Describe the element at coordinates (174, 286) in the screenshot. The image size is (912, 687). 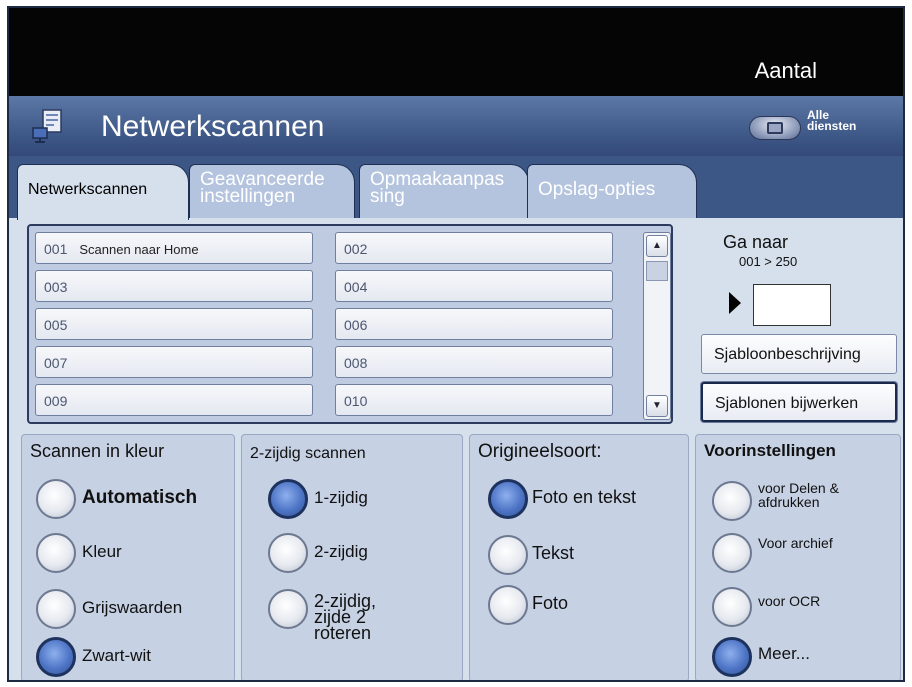
I see `template-item: 003` at that location.